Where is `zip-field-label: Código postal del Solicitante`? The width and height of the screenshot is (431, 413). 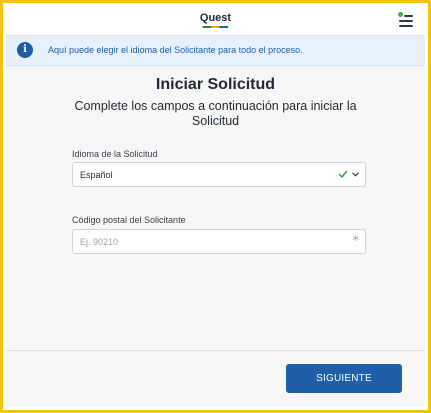
zip-field-label: Código postal del Solicitante is located at coordinates (129, 220).